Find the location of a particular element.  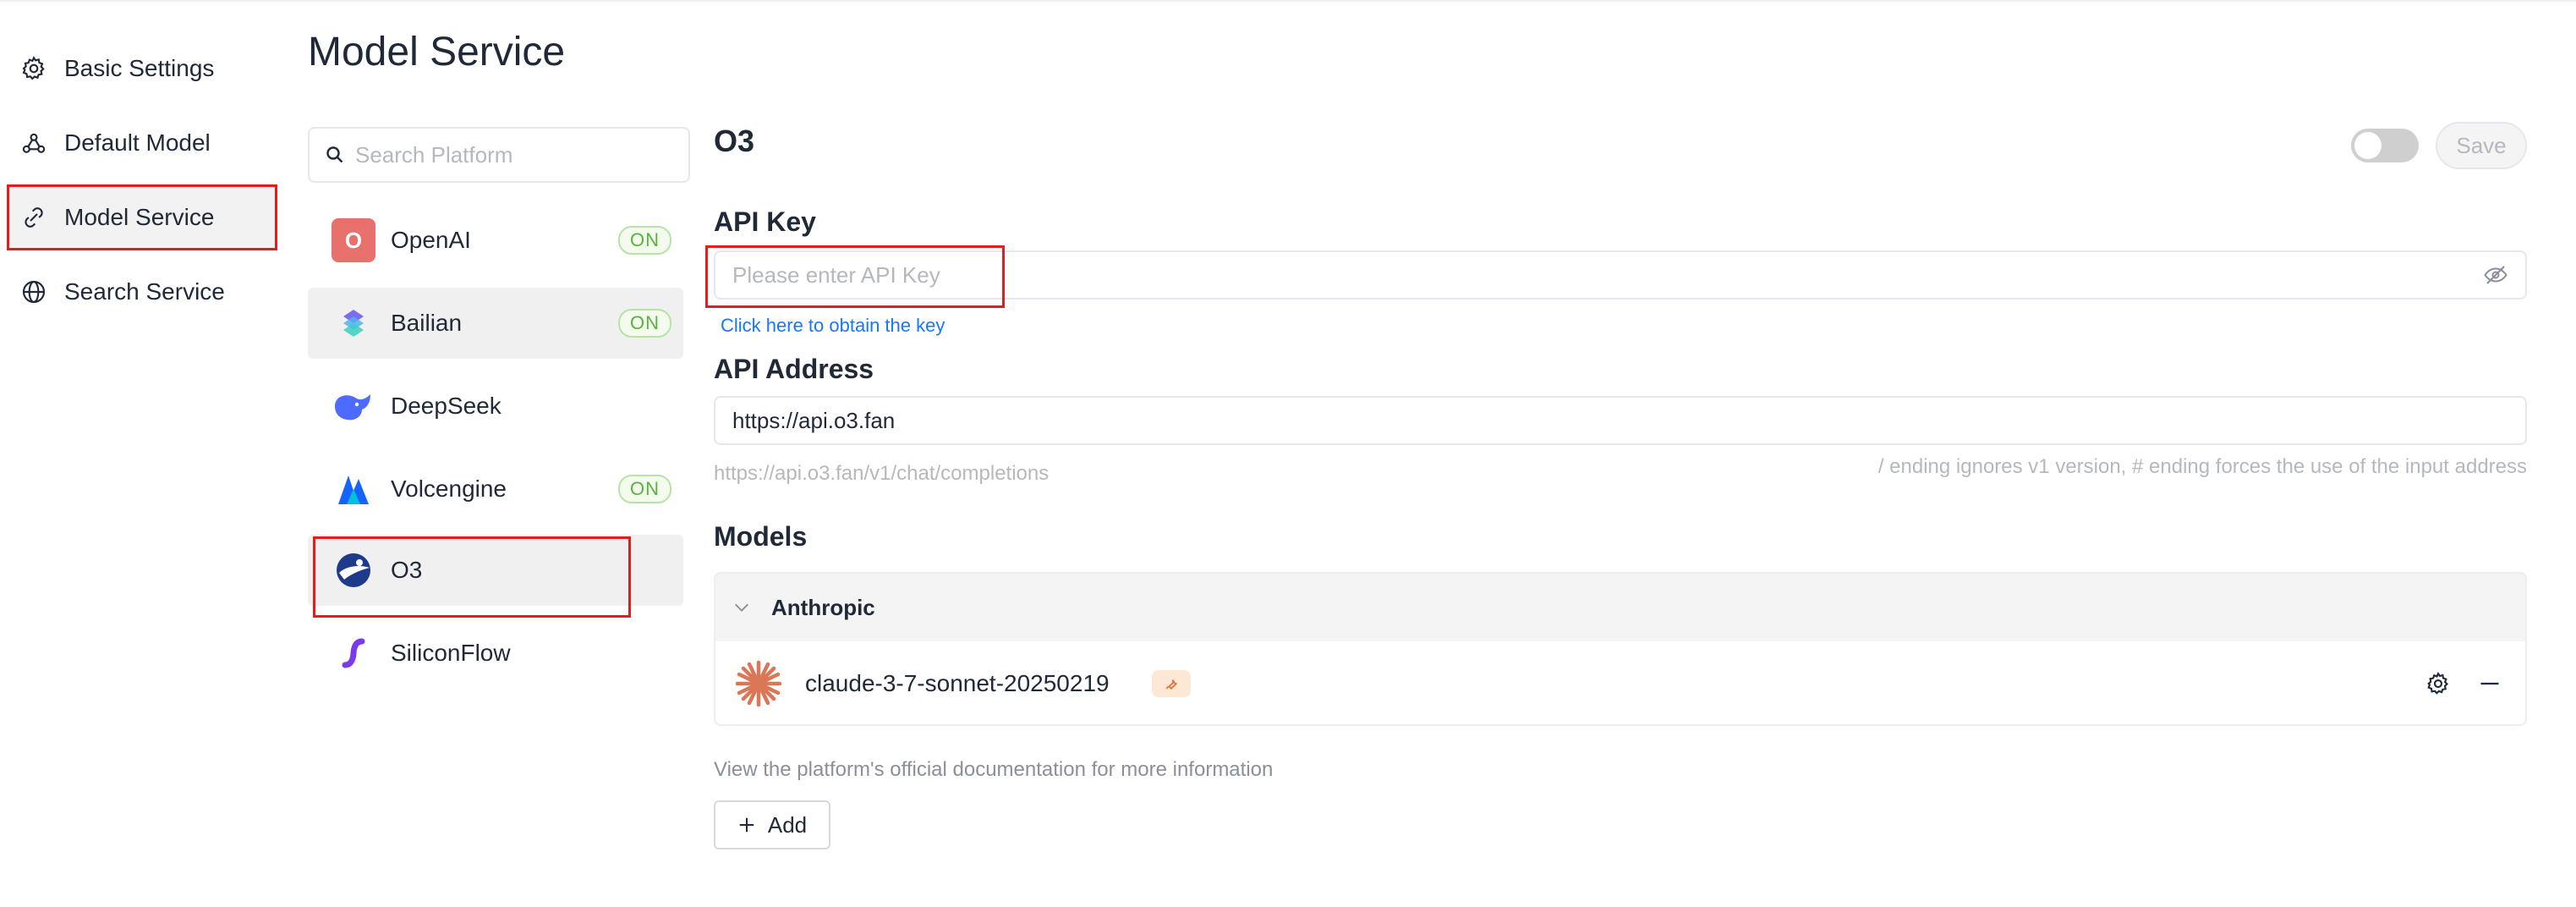

model-name: claude-3-7-sonnet-20250219 is located at coordinates (957, 683).